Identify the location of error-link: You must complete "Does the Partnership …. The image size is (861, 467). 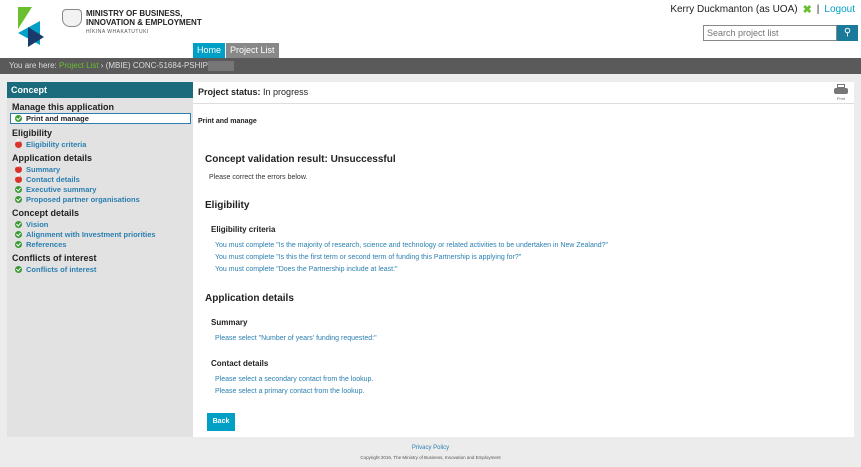
(306, 269).